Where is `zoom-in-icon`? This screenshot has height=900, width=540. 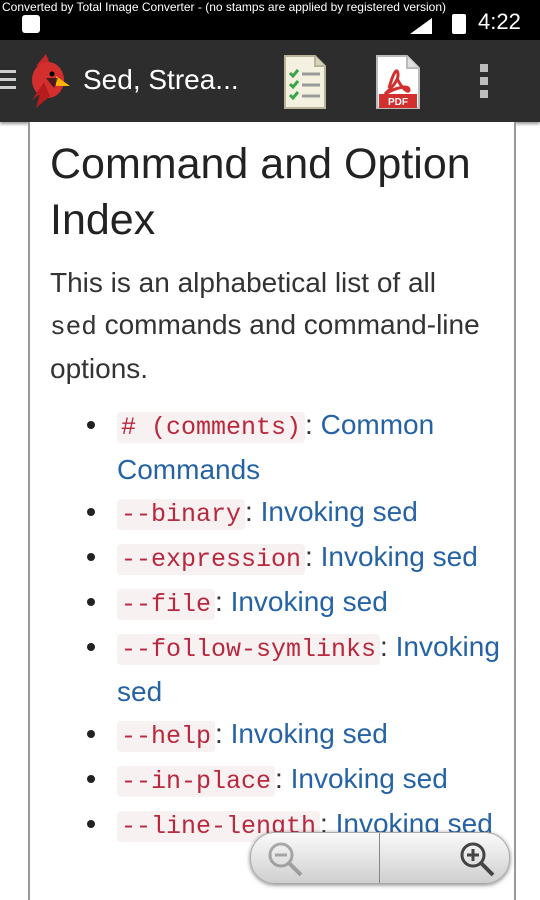
zoom-in-icon is located at coordinates (477, 859).